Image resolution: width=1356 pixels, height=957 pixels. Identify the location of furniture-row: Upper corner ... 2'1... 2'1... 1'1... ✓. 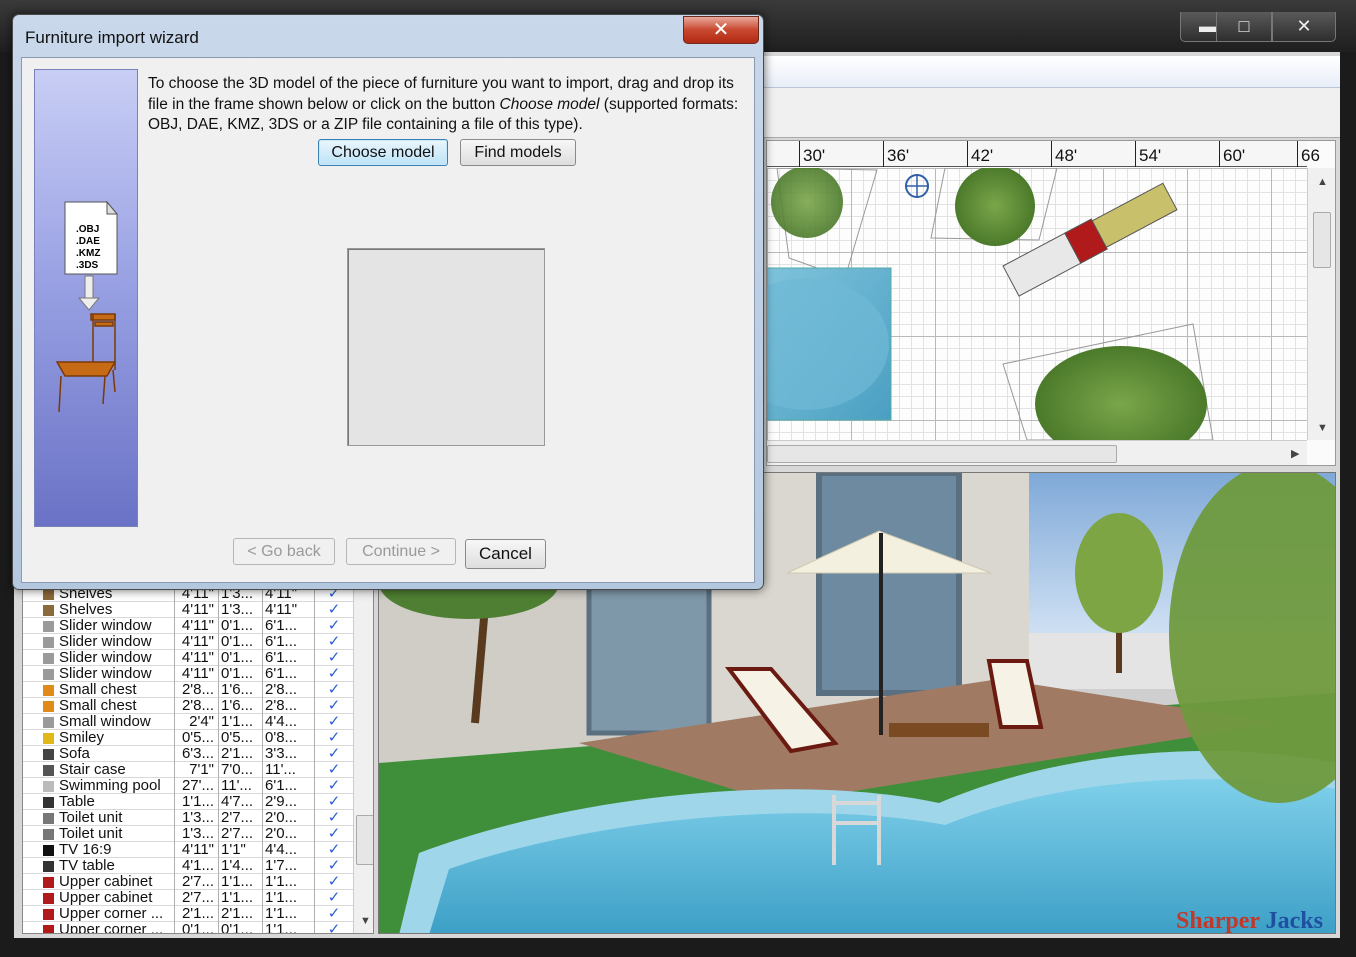
(188, 914).